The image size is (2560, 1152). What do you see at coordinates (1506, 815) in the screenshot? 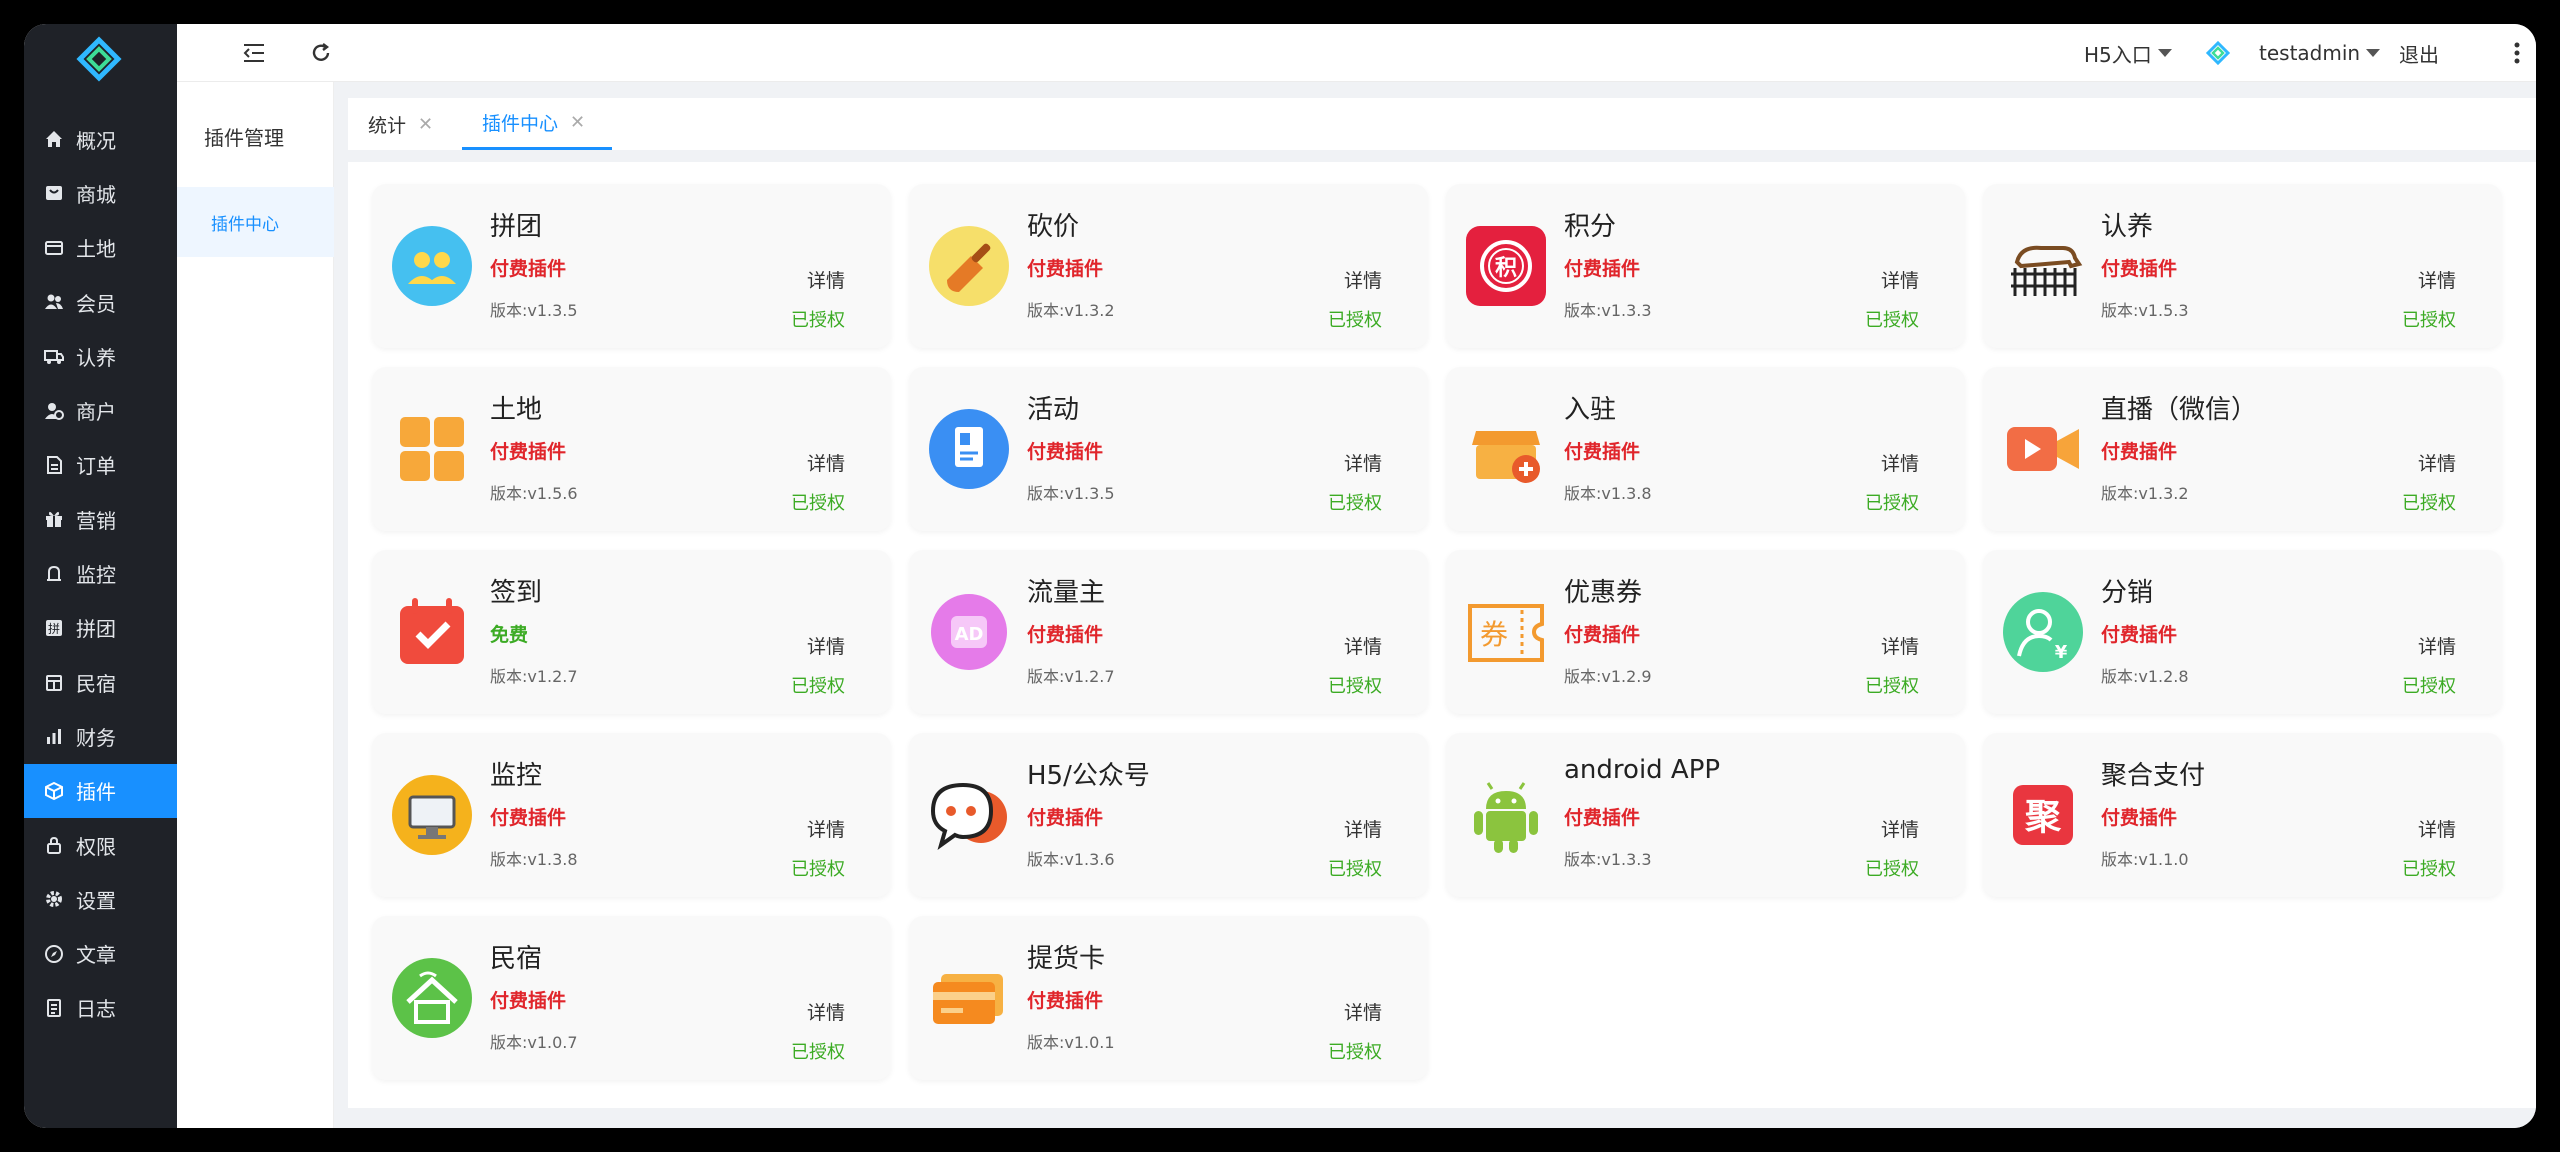
I see `android-icon` at bounding box center [1506, 815].